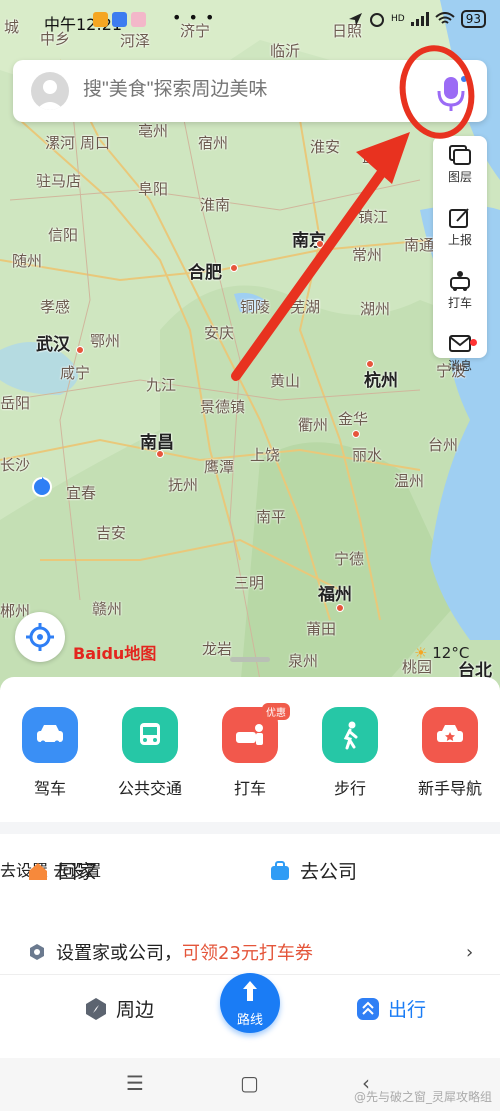  I want to click on recent-apps-button: ☰, so click(135, 1083).